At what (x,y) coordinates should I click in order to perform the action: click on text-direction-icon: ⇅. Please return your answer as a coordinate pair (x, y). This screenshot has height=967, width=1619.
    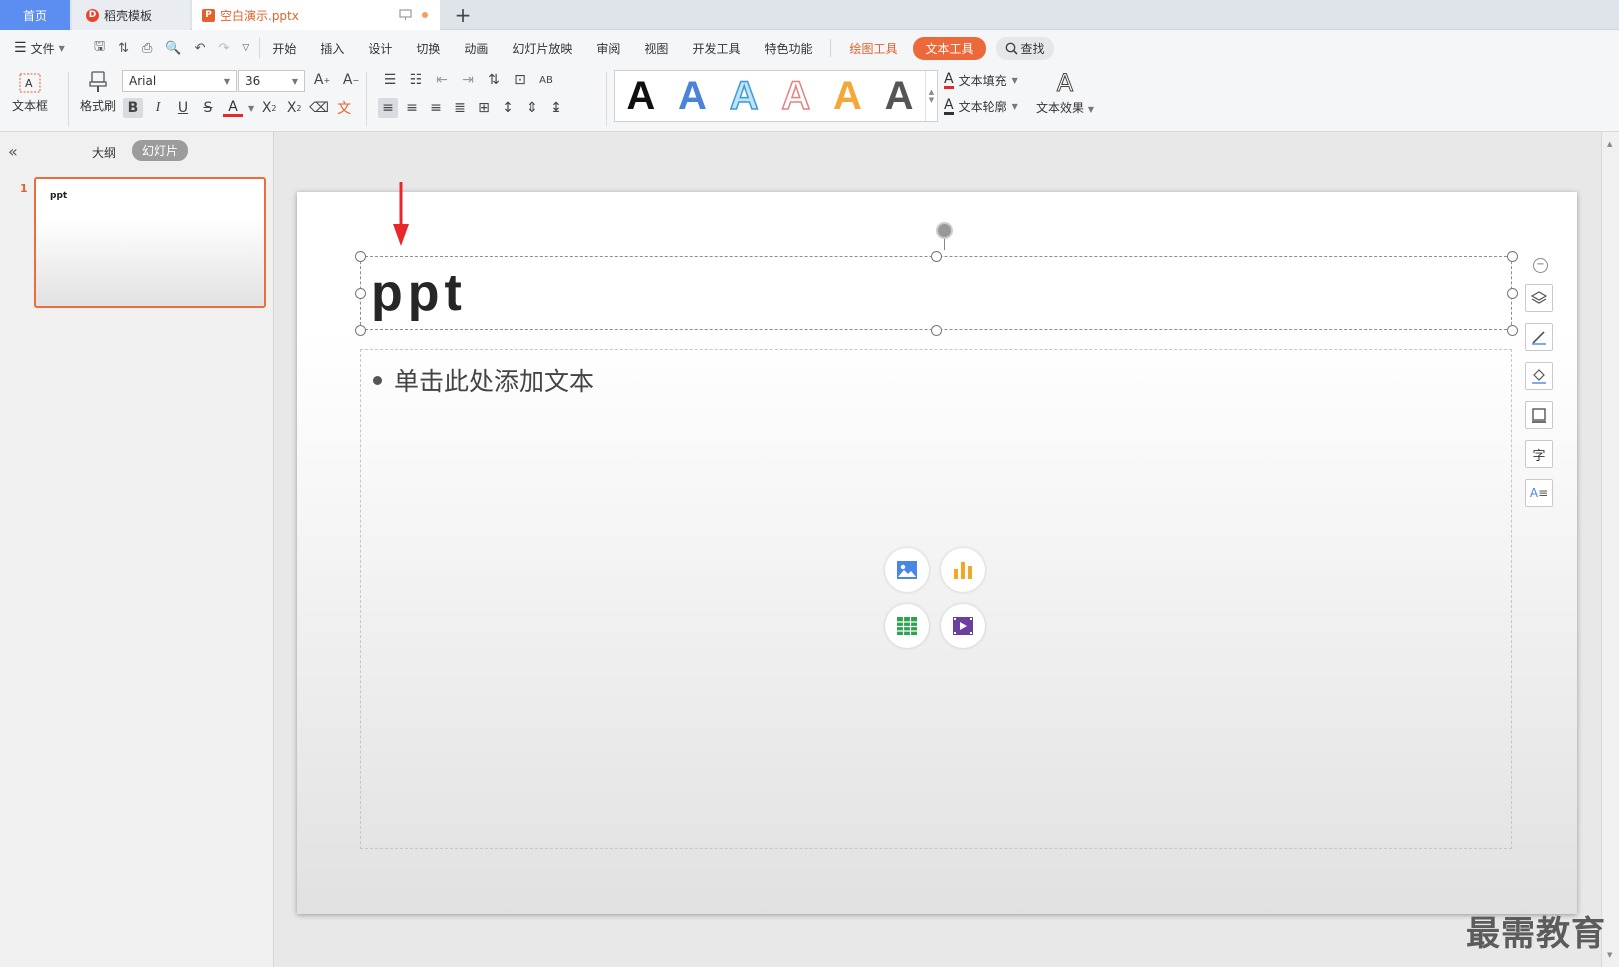
    Looking at the image, I should click on (494, 80).